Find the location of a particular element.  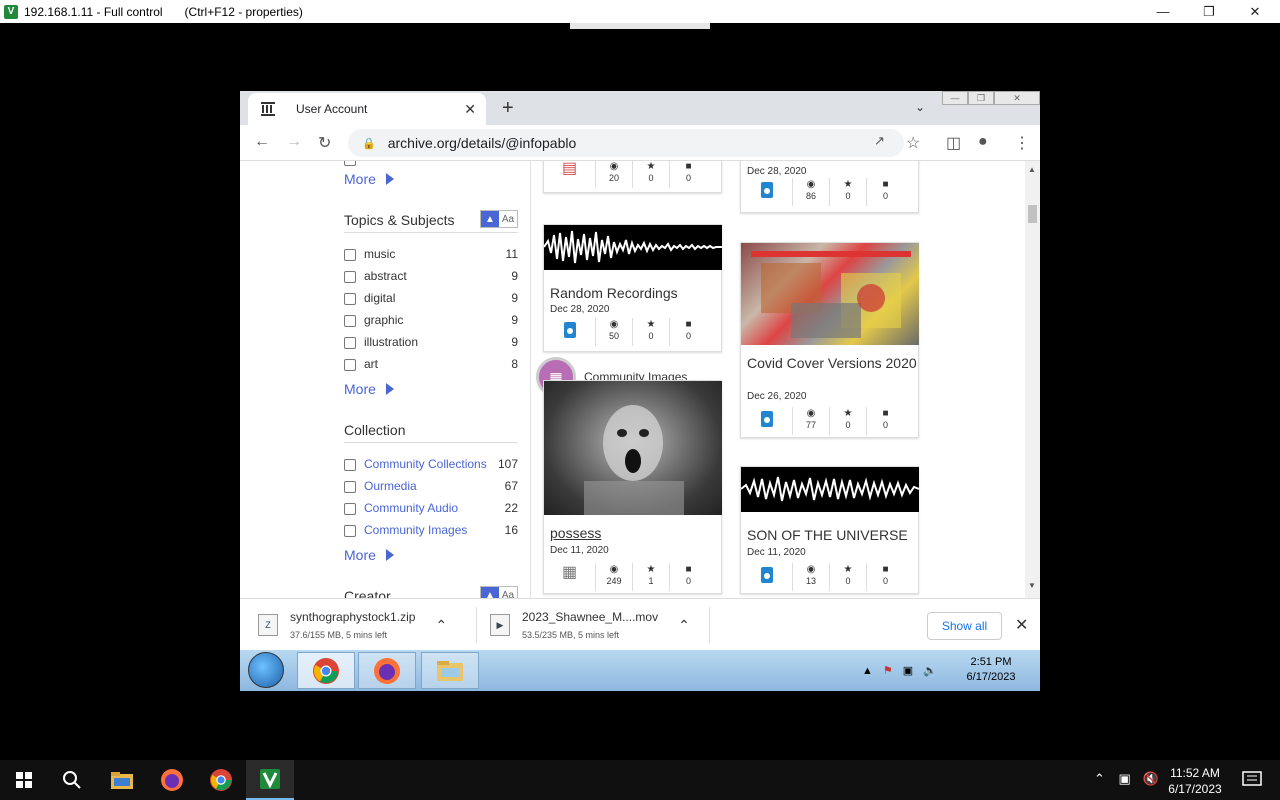

item-tile: Random Recordings Dec 28, 2020 ◉ 50 ★ 0 ■ 0 is located at coordinates (632, 288).